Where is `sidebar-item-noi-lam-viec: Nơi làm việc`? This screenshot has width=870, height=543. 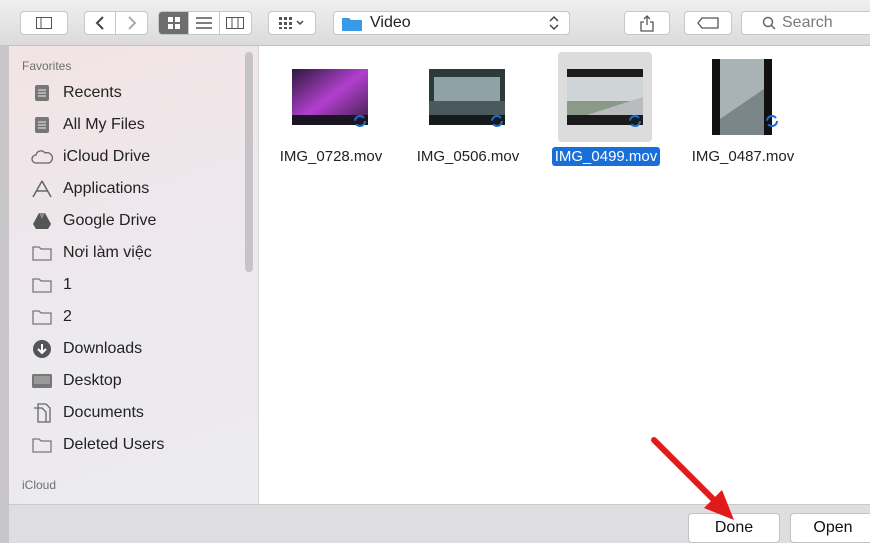
sidebar-item-noi-lam-viec: Nơi làm việc is located at coordinates (91, 253).